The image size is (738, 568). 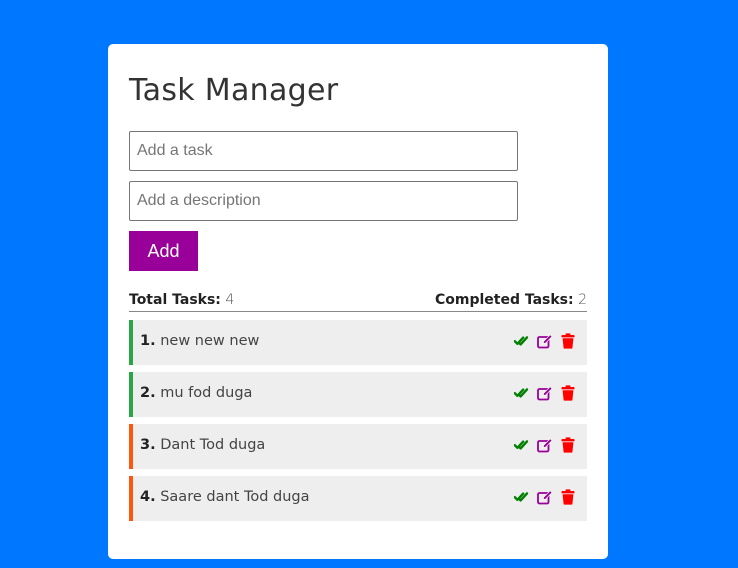 I want to click on task-text: 3. Dant Tod duga, so click(x=202, y=445).